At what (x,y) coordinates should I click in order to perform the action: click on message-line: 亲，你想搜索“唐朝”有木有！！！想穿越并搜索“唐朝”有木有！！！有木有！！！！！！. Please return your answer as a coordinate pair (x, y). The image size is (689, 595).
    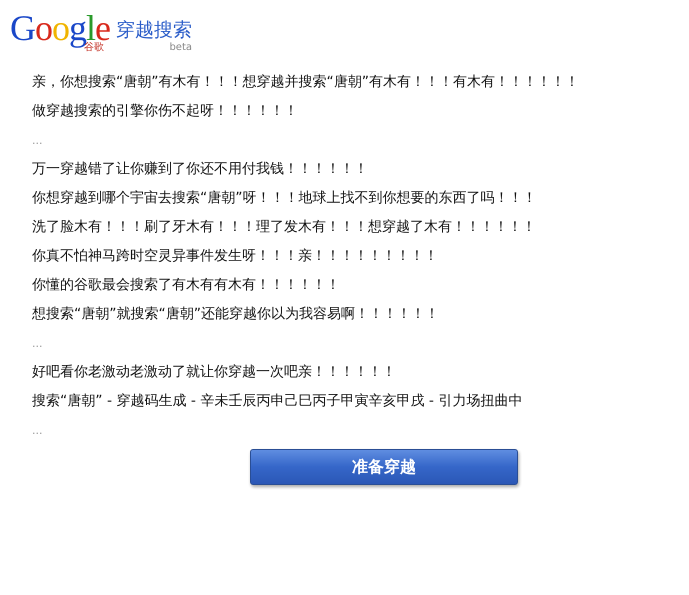
    Looking at the image, I should click on (306, 82).